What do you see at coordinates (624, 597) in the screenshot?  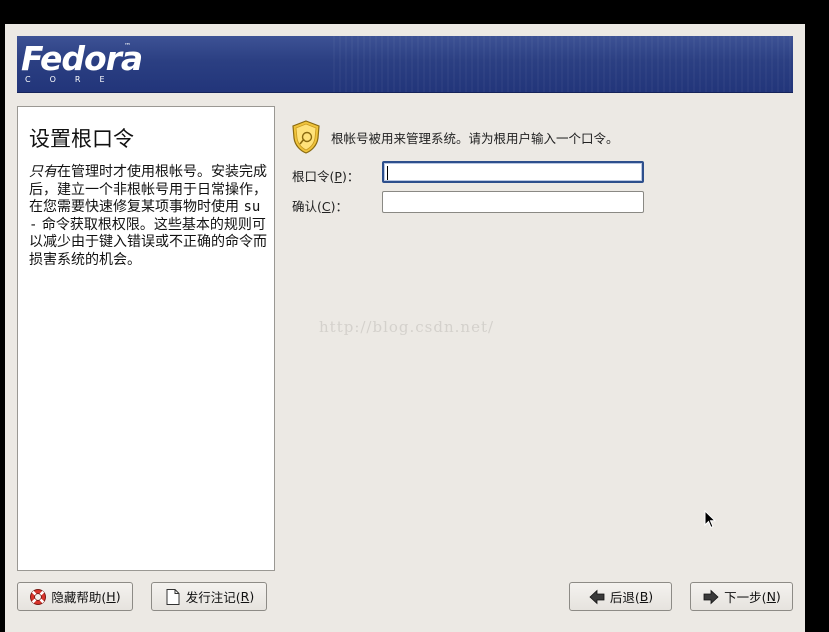 I see `back-label: 后退(` at bounding box center [624, 597].